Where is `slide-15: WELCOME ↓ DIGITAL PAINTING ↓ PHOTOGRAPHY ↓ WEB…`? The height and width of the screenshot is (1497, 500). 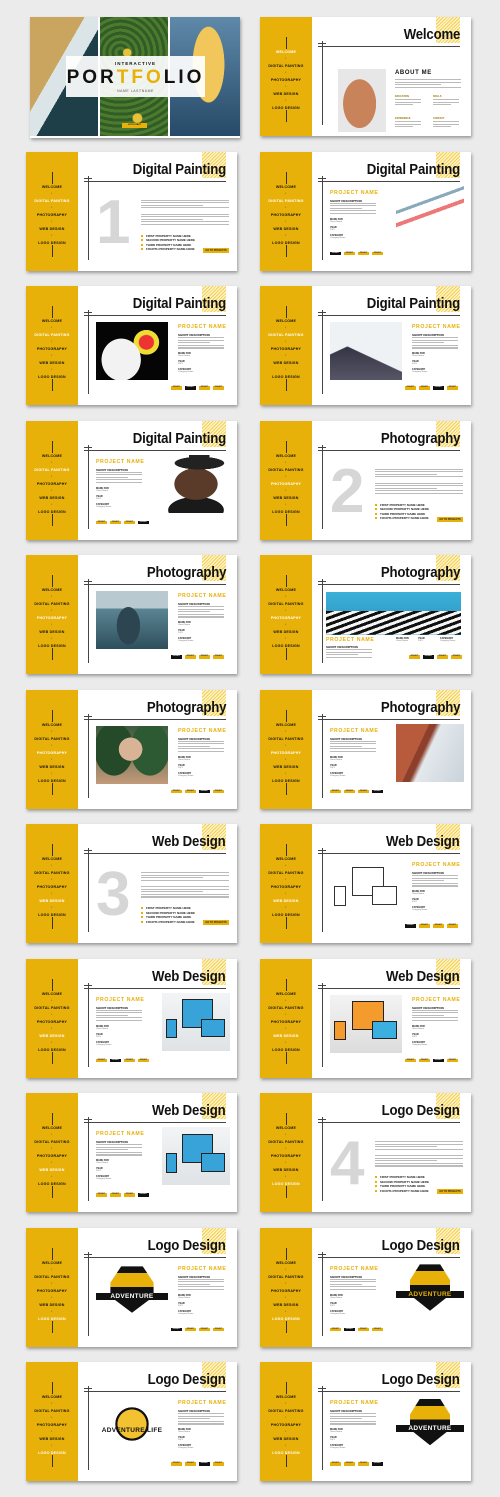 slide-15: WELCOME ↓ DIGITAL PAINTING ↓ PHOTOGRAPHY ↓ WEB… is located at coordinates (131, 1018).